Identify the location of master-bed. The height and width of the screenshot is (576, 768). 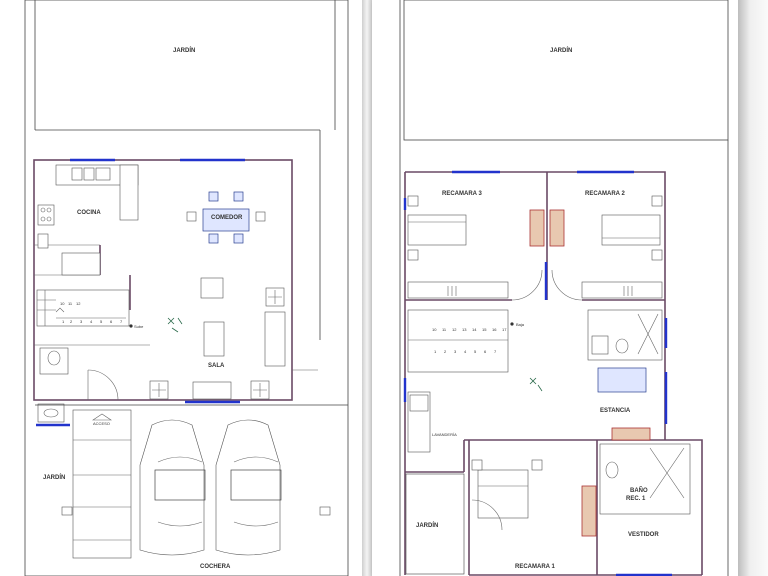
(503, 494).